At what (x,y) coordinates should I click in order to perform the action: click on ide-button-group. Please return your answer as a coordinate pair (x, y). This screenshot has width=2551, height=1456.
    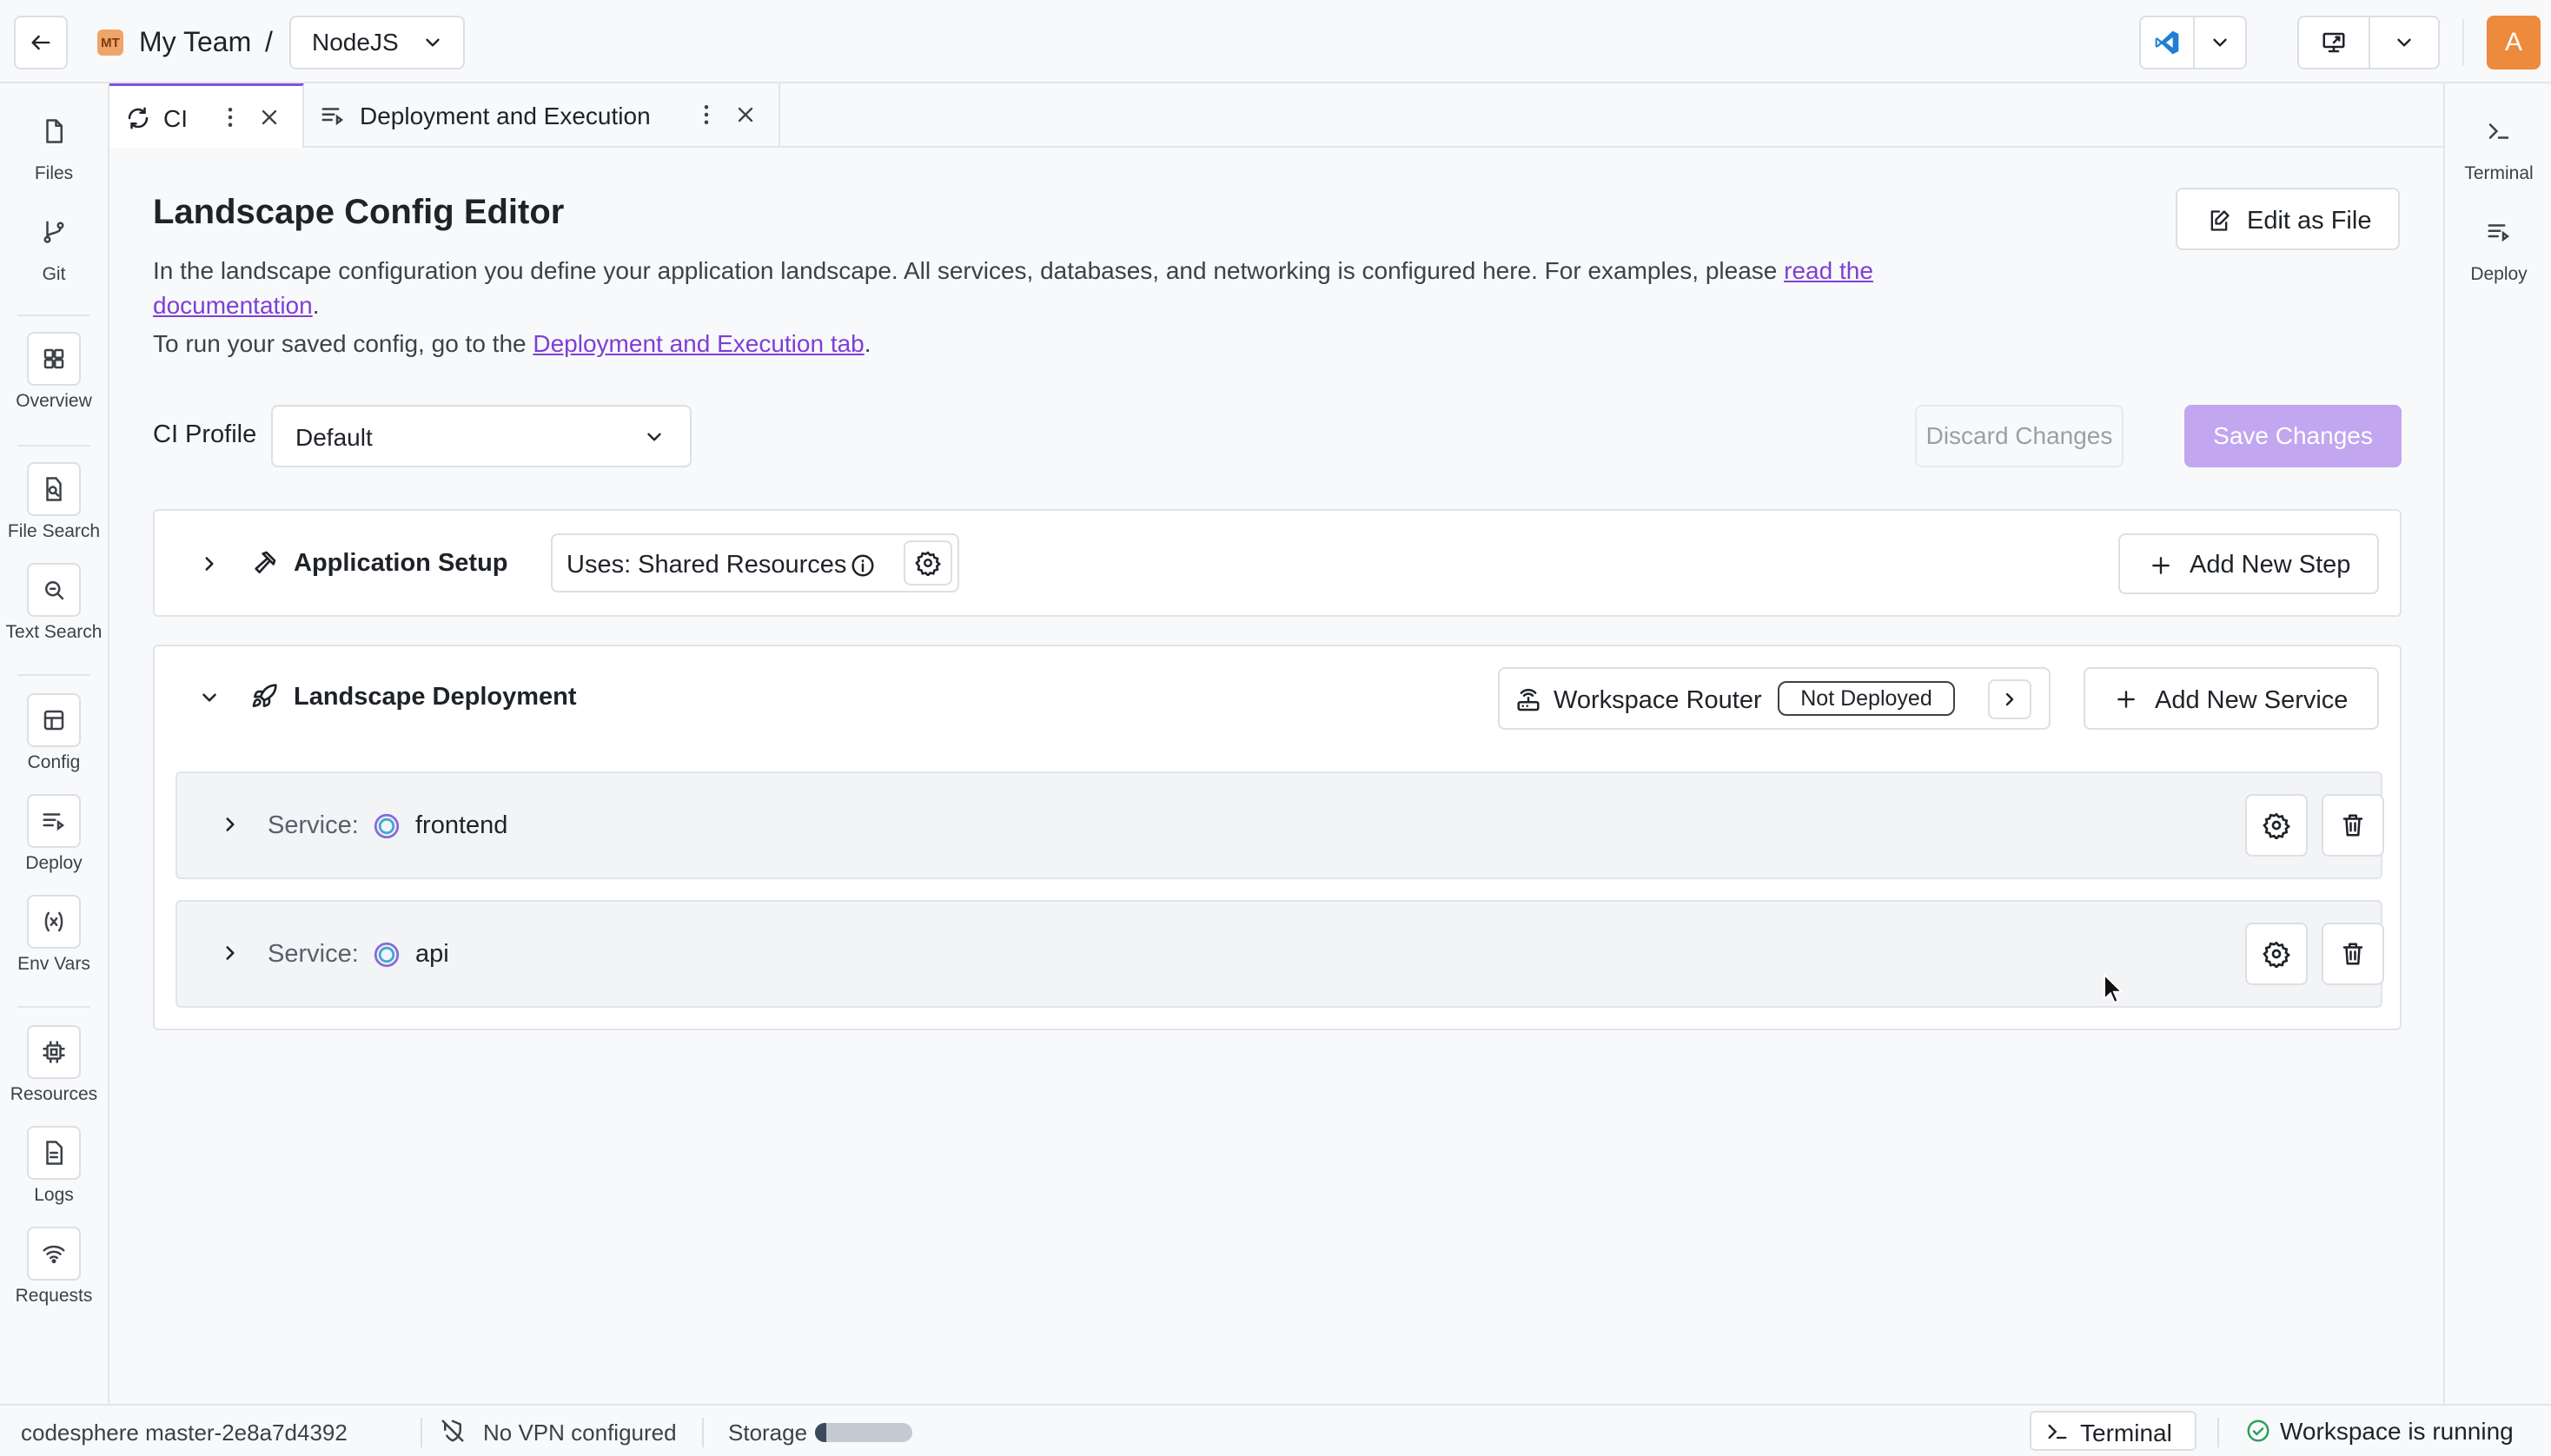
    Looking at the image, I should click on (2193, 42).